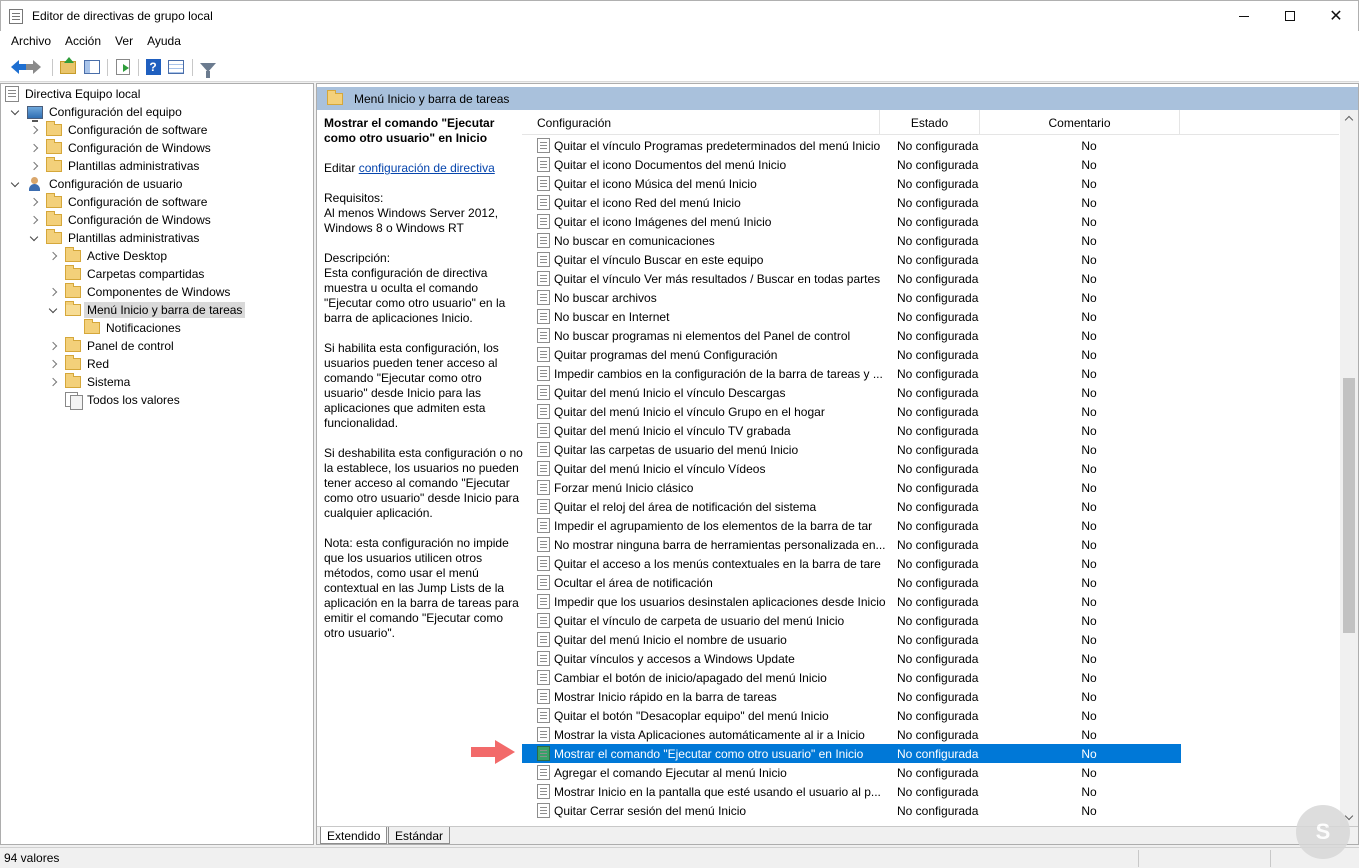 This screenshot has height=868, width=1359. Describe the element at coordinates (1080, 122) in the screenshot. I see `column-header-comentario: Comentario` at that location.